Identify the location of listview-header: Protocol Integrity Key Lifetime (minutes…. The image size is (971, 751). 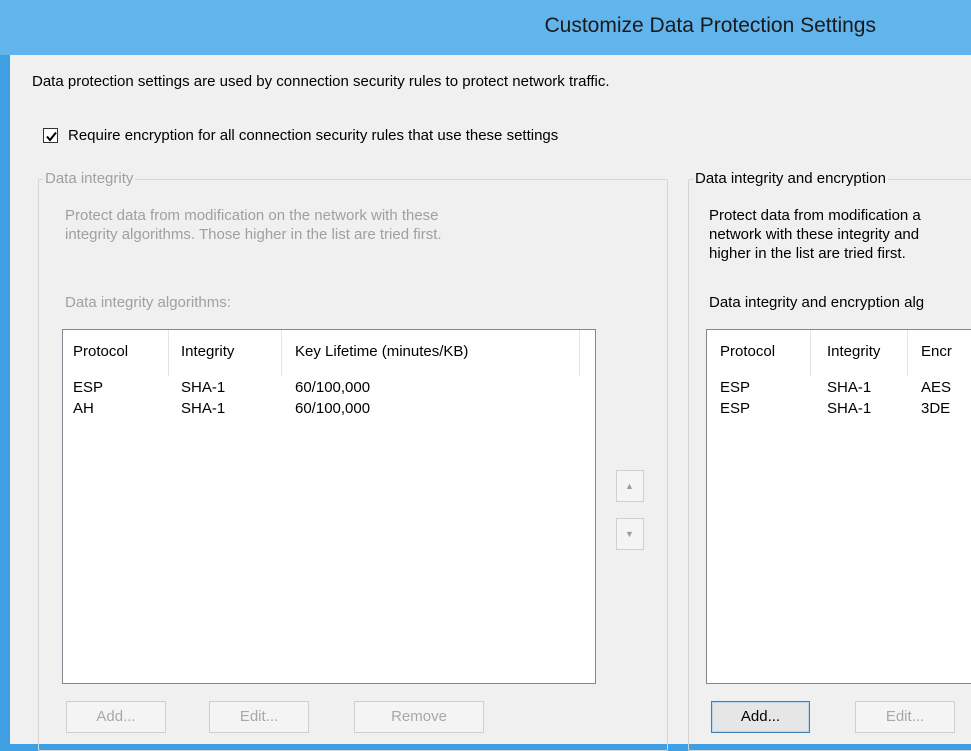
(329, 353).